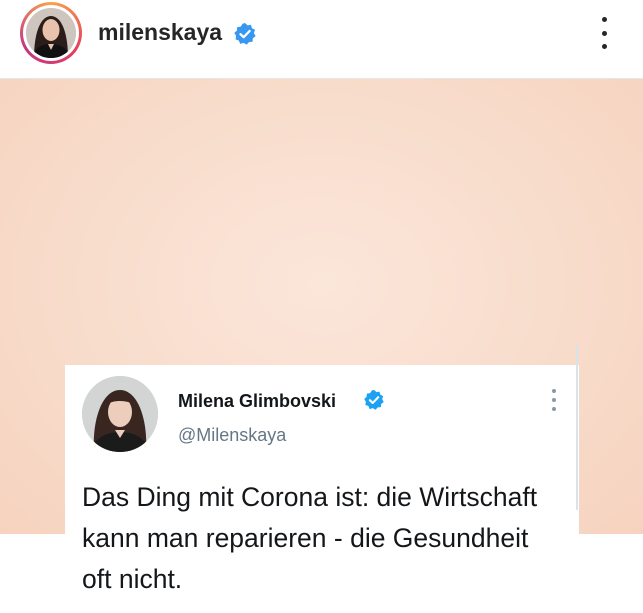 This screenshot has width=643, height=613. What do you see at coordinates (232, 435) in the screenshot?
I see `tweet-handle: @Milenskaya` at bounding box center [232, 435].